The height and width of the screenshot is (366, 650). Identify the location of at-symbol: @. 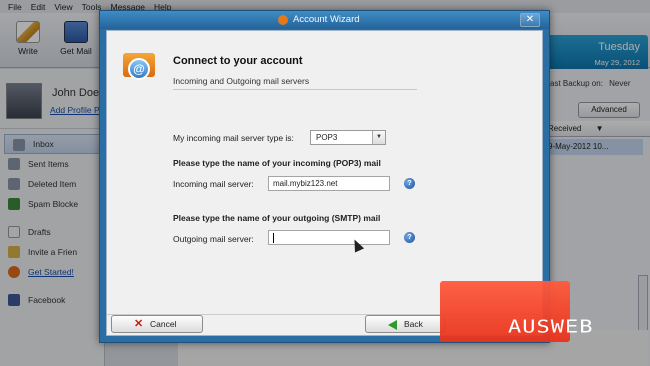
(139, 69).